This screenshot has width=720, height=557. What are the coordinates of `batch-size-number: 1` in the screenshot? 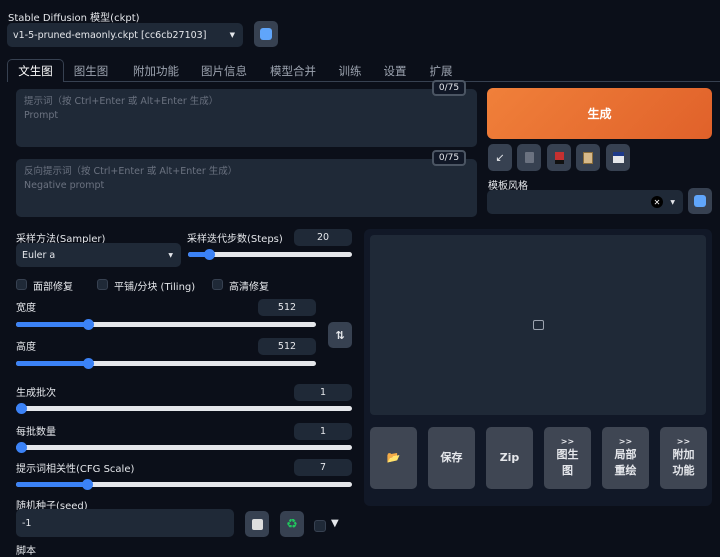 It's located at (323, 431).